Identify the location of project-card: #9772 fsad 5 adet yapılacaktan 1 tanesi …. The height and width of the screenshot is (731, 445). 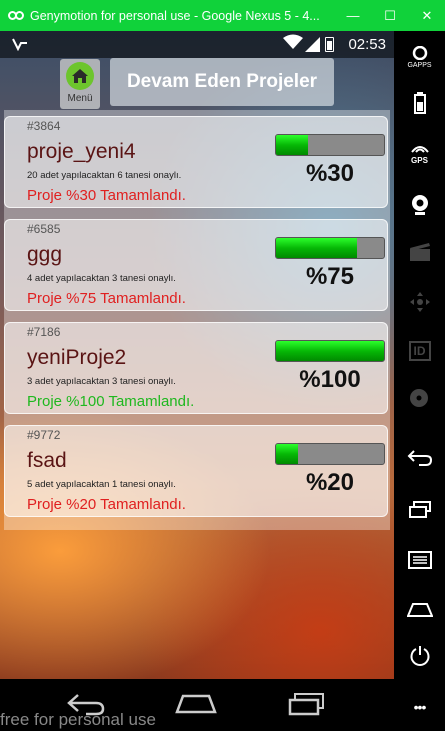
(196, 471).